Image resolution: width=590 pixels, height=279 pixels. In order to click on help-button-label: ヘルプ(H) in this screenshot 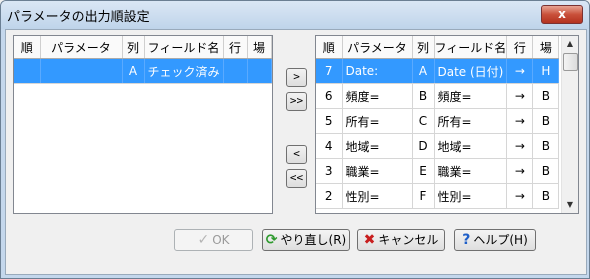, I will do `click(500, 240)`.